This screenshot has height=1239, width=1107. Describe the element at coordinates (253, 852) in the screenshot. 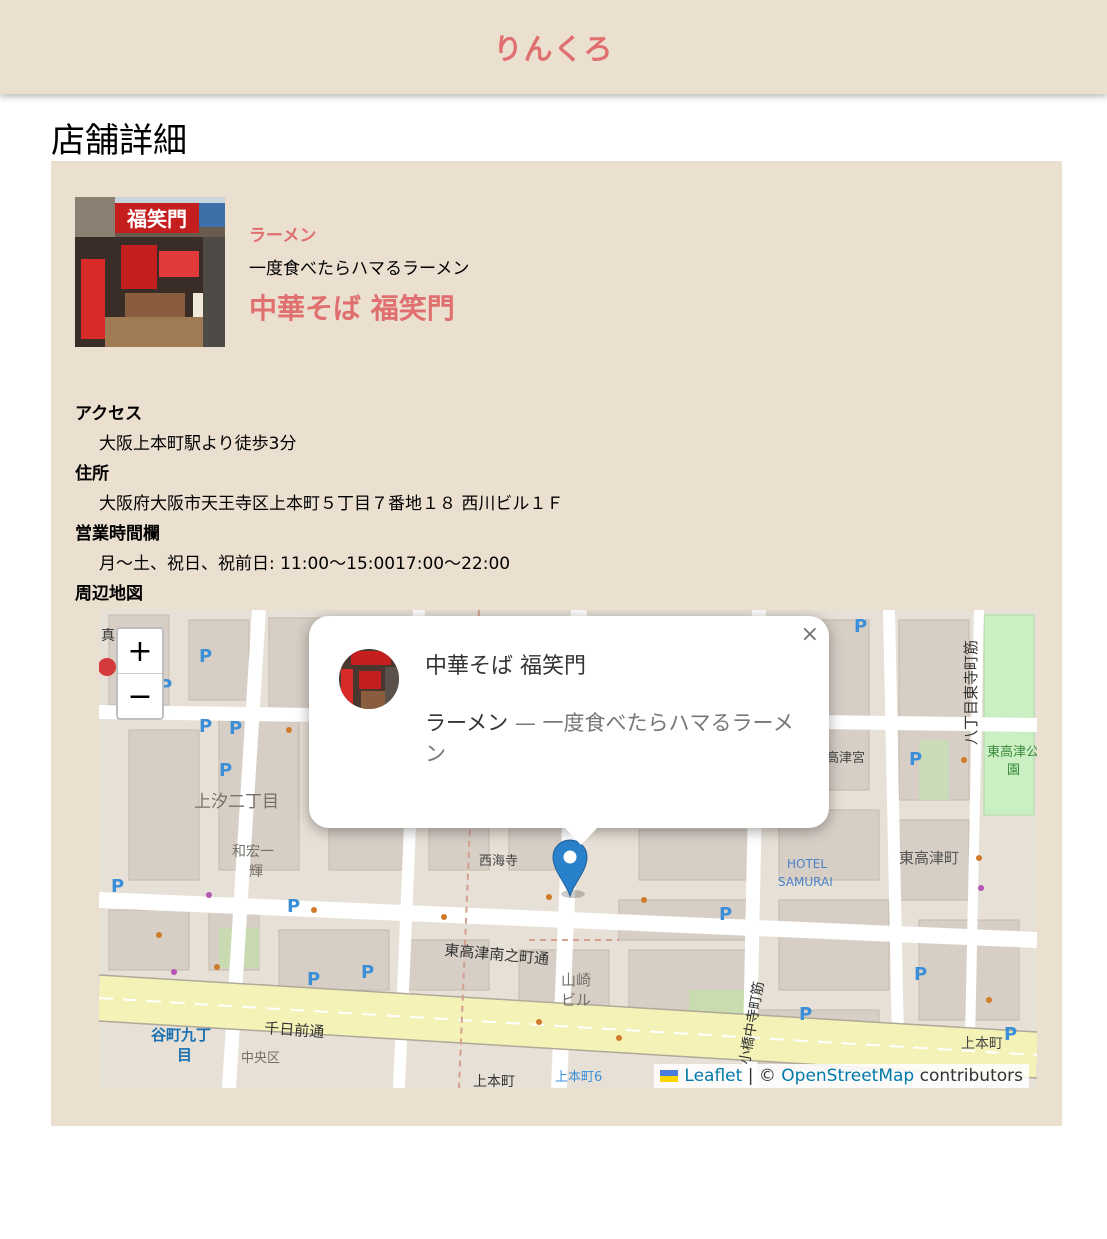

I see `map-label-2: 和宏一` at that location.